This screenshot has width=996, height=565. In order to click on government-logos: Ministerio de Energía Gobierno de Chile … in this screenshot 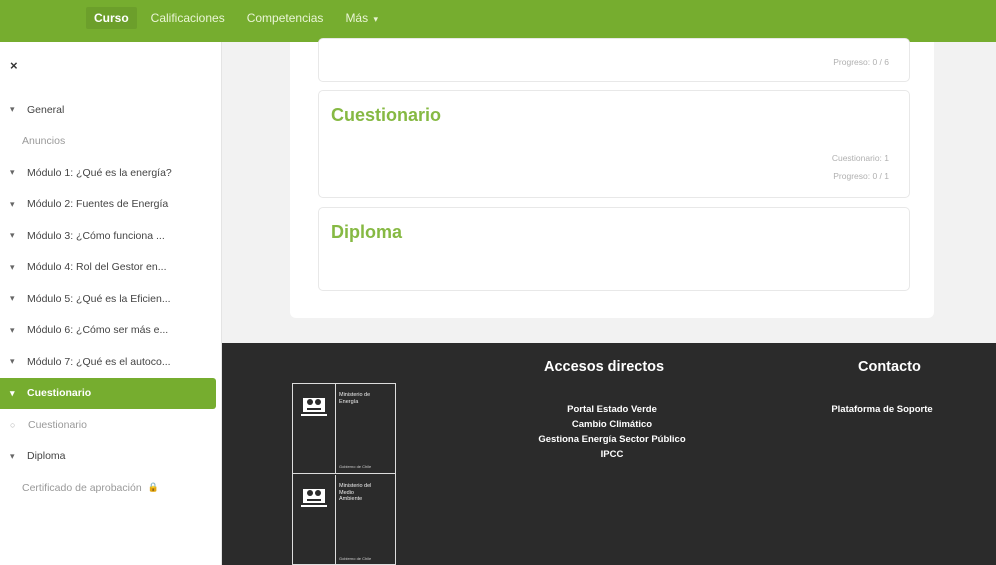, I will do `click(344, 474)`.